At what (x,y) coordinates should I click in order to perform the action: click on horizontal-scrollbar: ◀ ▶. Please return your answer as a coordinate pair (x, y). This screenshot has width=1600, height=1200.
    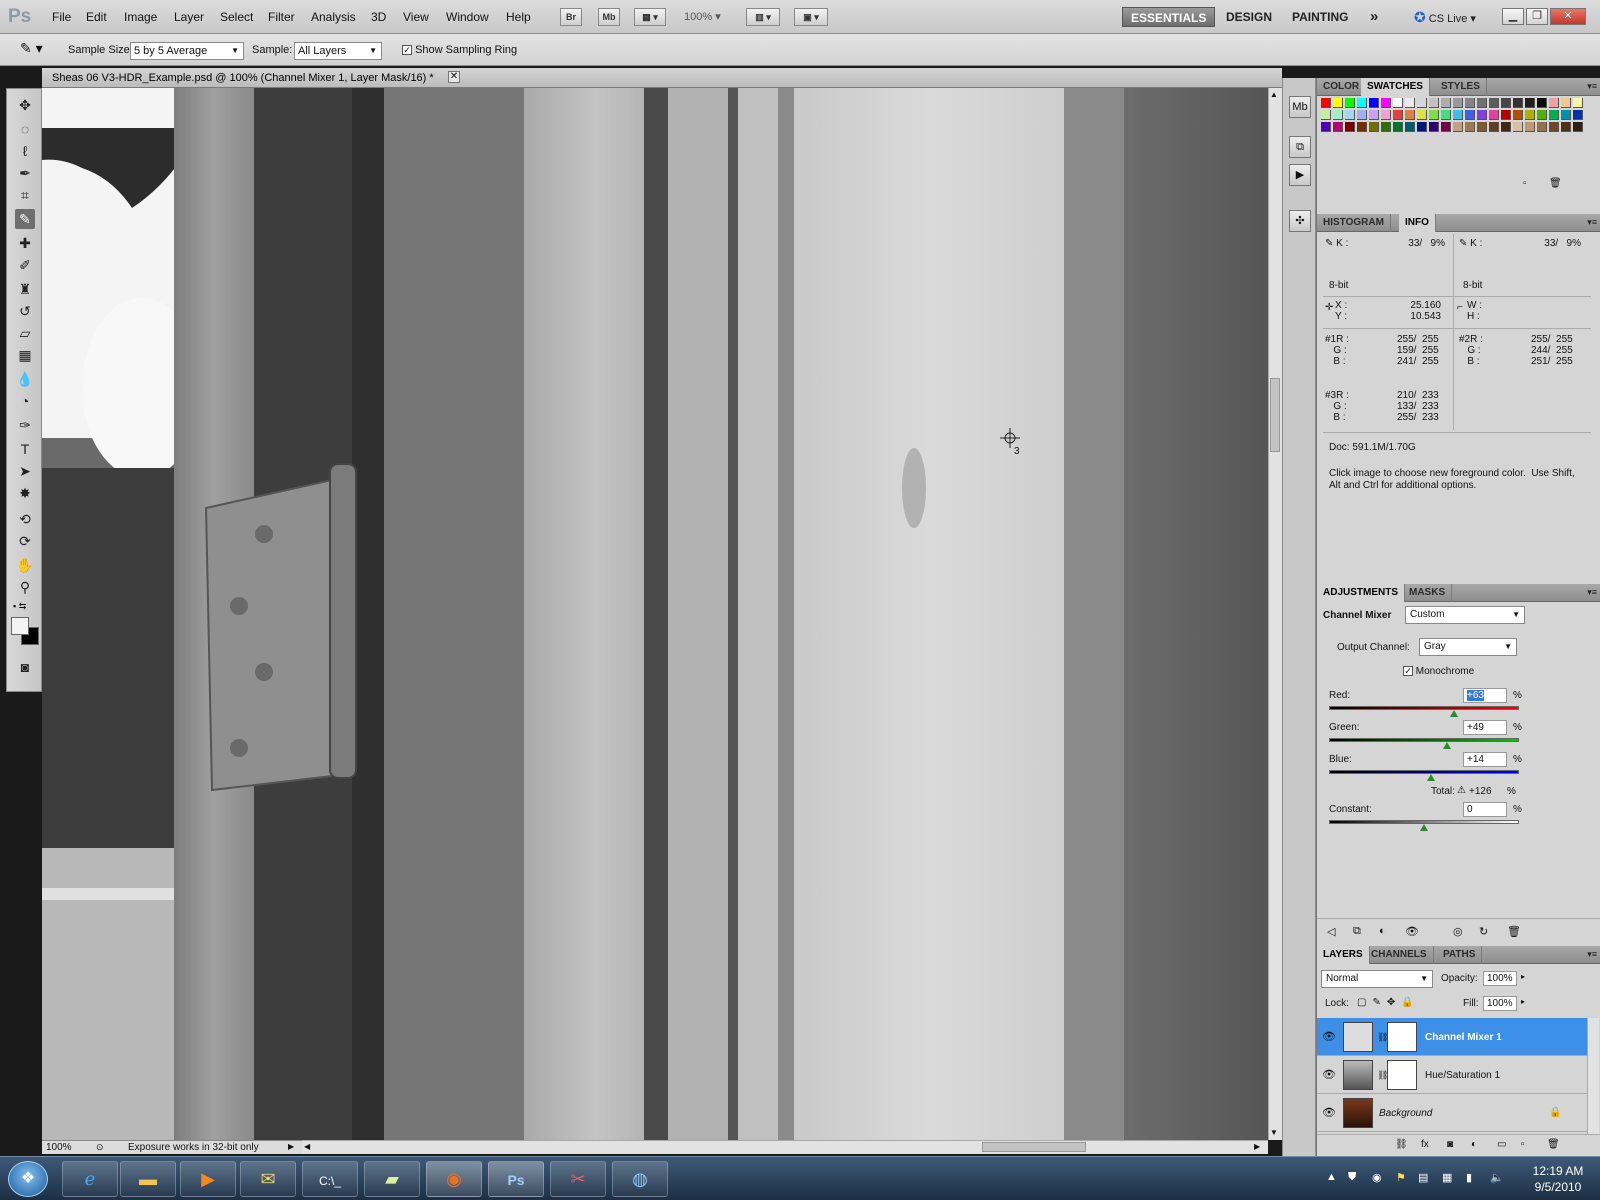
    Looking at the image, I should click on (785, 1147).